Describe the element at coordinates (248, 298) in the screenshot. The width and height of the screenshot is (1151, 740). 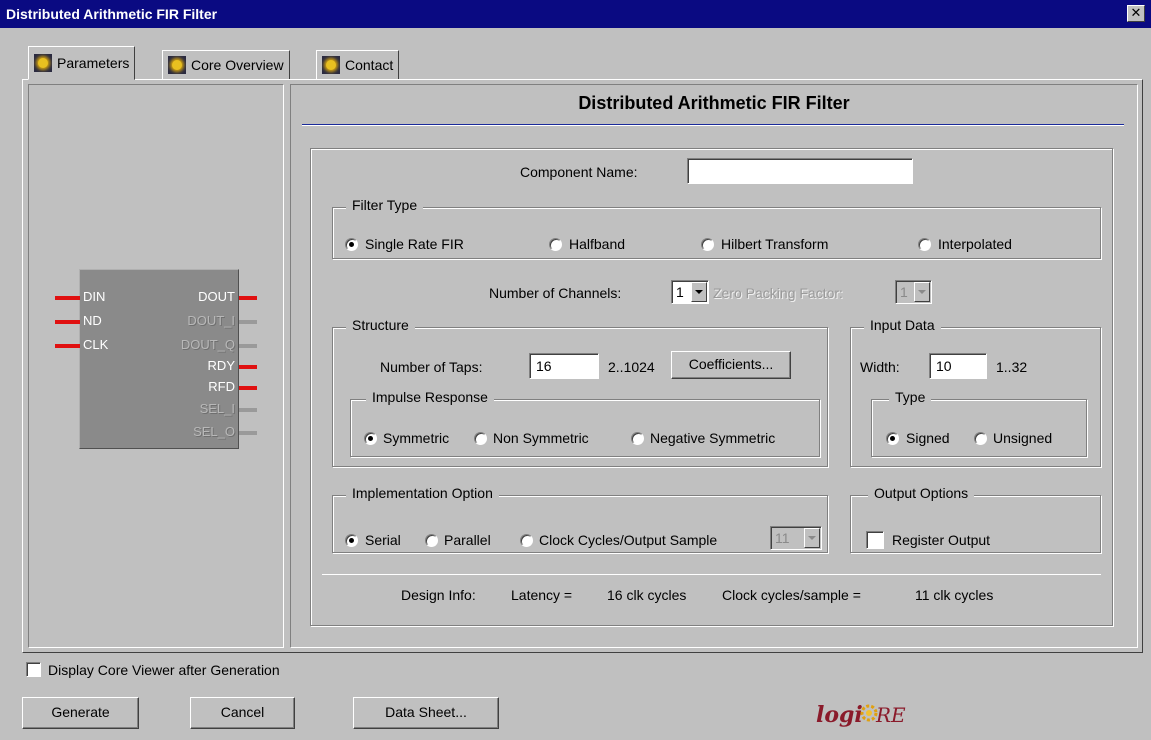
I see `pin-dout` at that location.